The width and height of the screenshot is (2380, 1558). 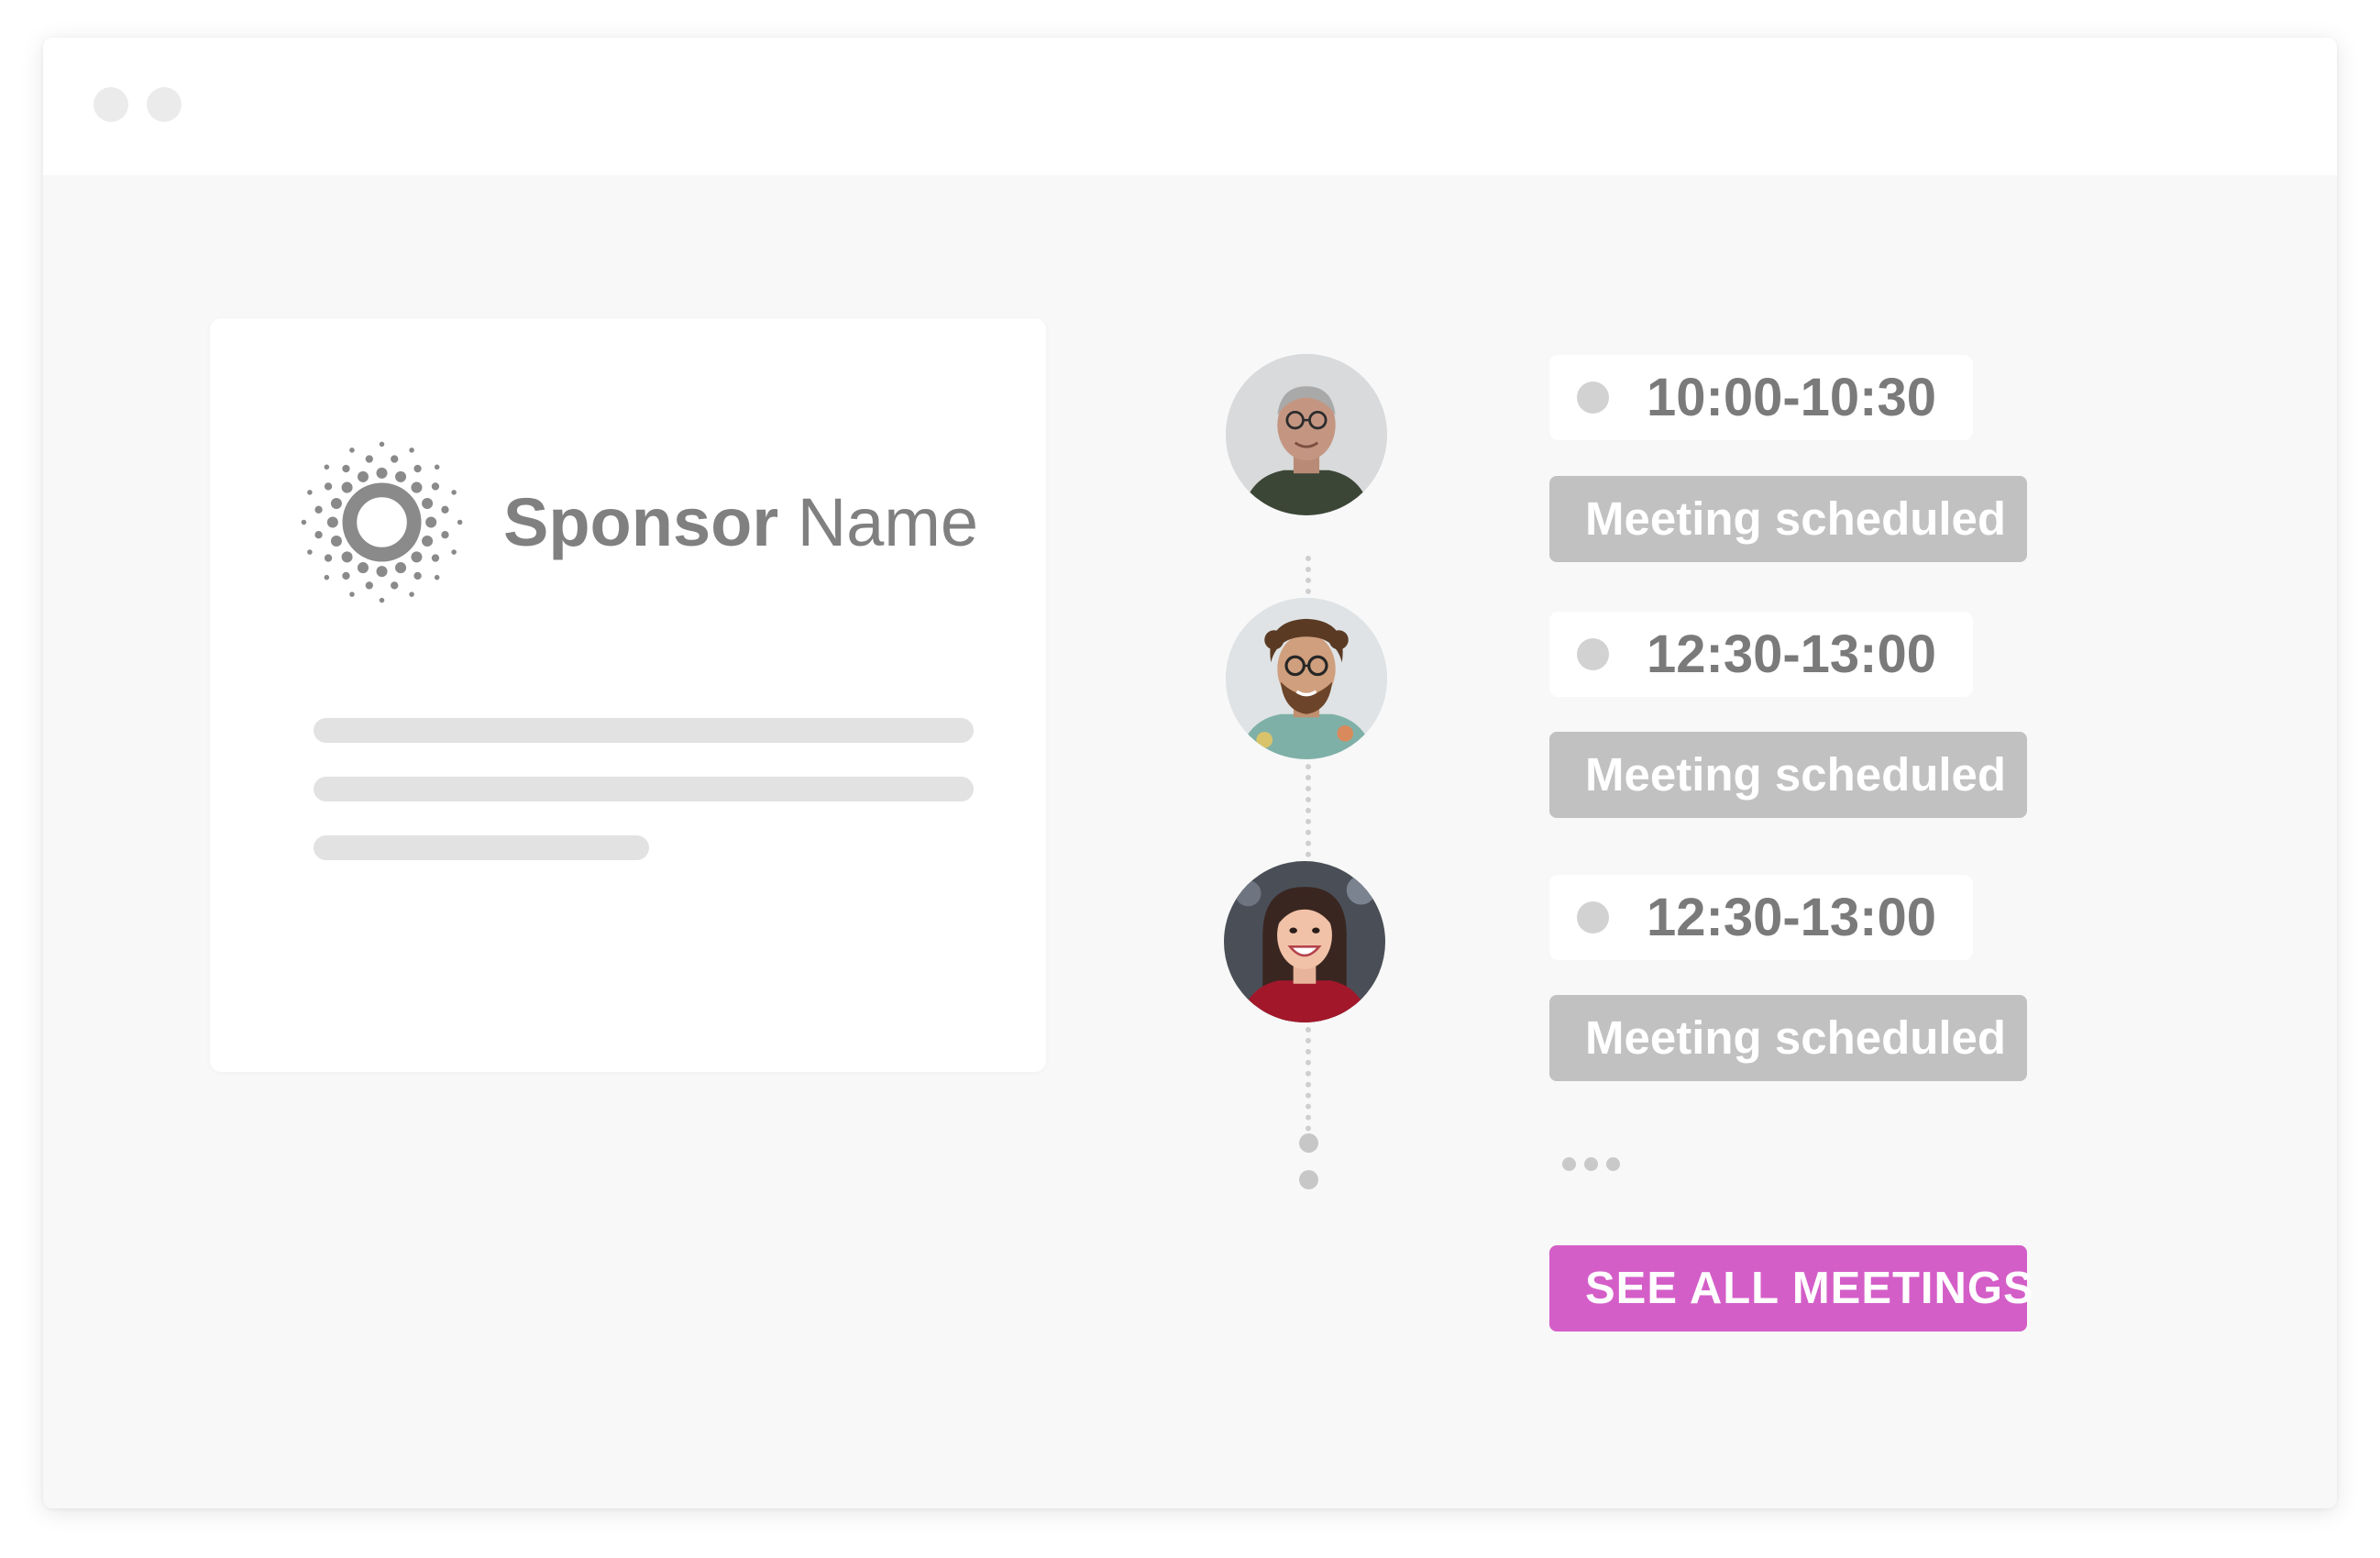 I want to click on avatar-person-curly-hair-beard, so click(x=1306, y=678).